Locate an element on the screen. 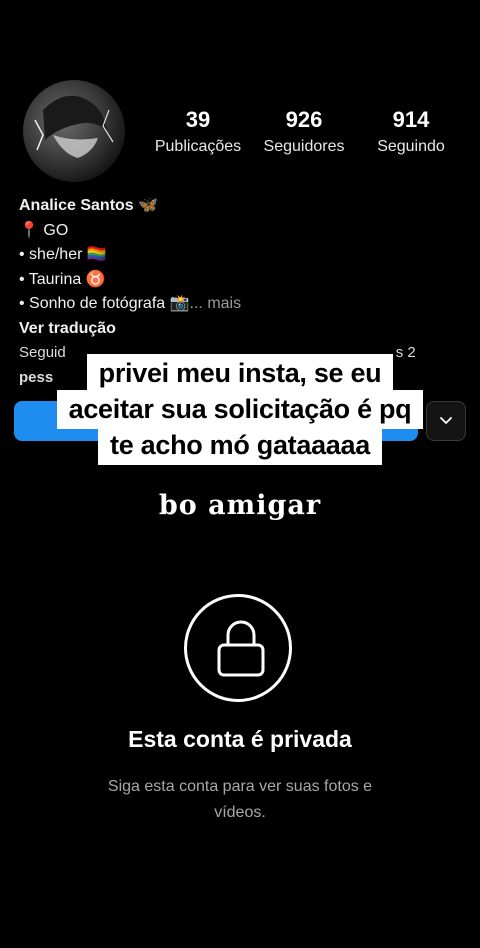 This screenshot has width=480, height=948. followers-count-label: Seguidores is located at coordinates (304, 146).